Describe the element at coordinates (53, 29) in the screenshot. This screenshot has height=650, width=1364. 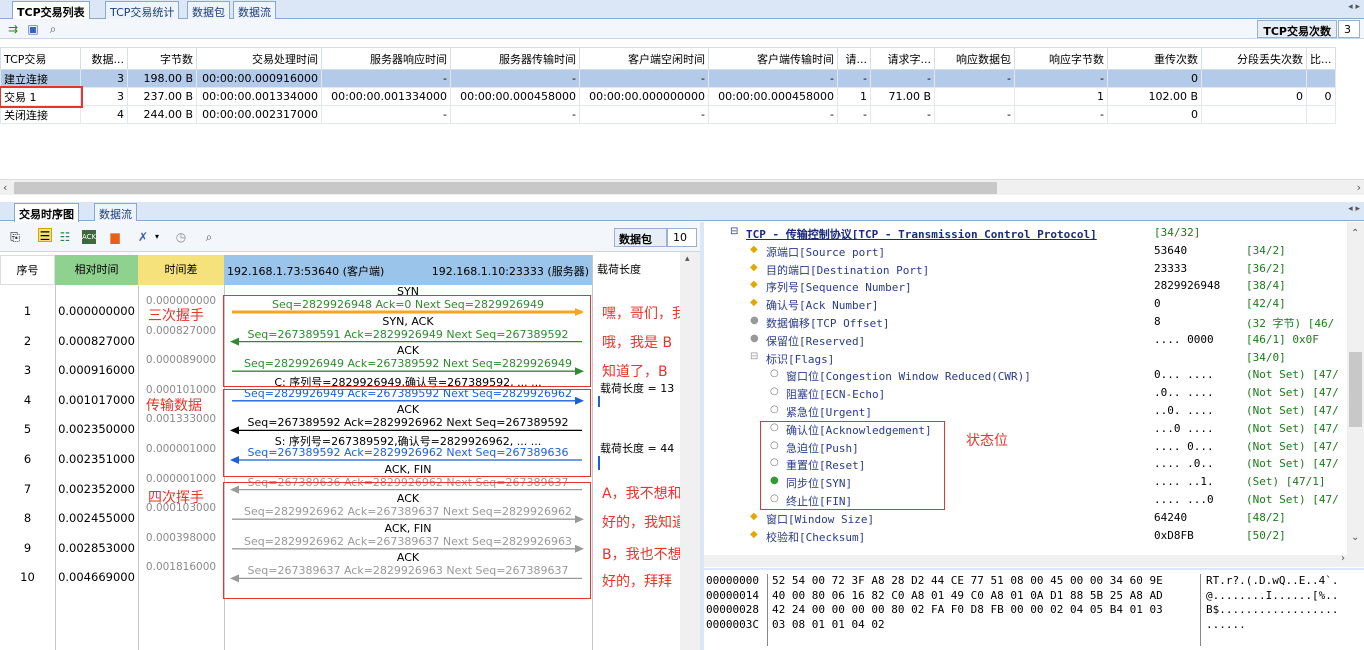
I see `search-icon: ⌕` at that location.